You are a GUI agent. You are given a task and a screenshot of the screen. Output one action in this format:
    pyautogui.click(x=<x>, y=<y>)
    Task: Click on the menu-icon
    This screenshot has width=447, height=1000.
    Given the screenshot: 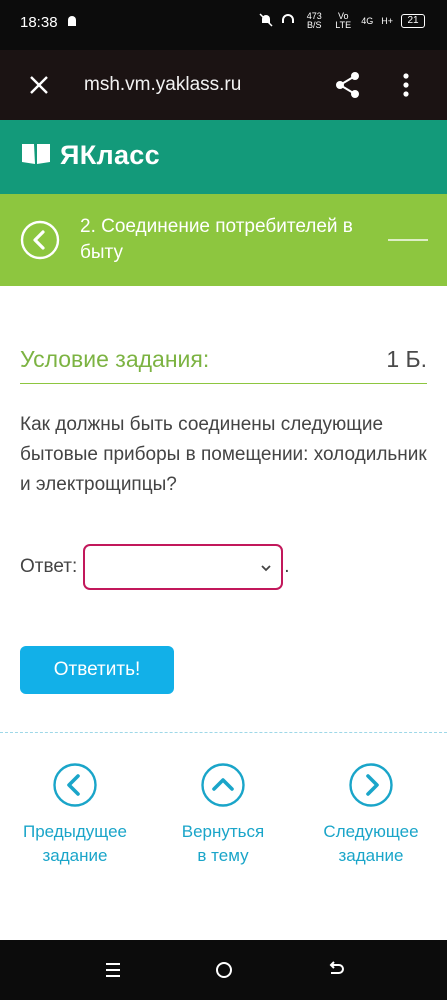 What is the action you would take?
    pyautogui.click(x=113, y=970)
    